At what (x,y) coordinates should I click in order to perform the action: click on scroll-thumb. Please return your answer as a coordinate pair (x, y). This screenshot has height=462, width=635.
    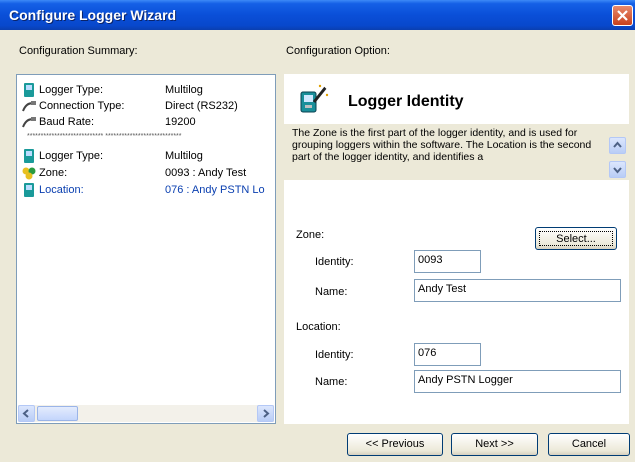
    Looking at the image, I should click on (57, 413).